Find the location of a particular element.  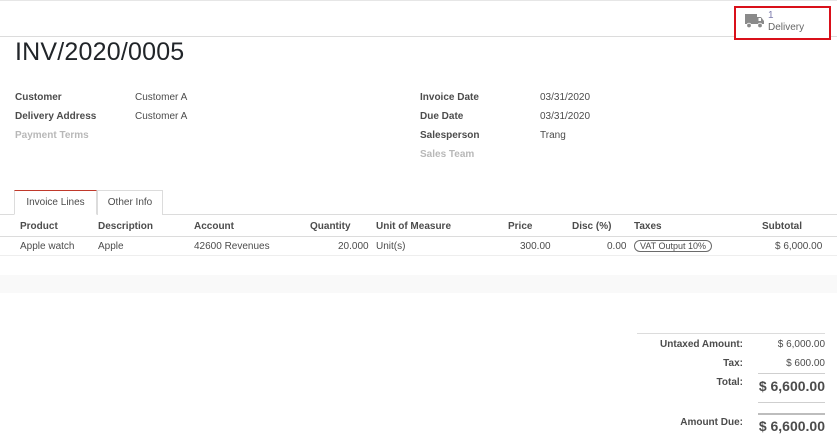

col-unit-of-measure: Unit of Measure is located at coordinates (413, 226).